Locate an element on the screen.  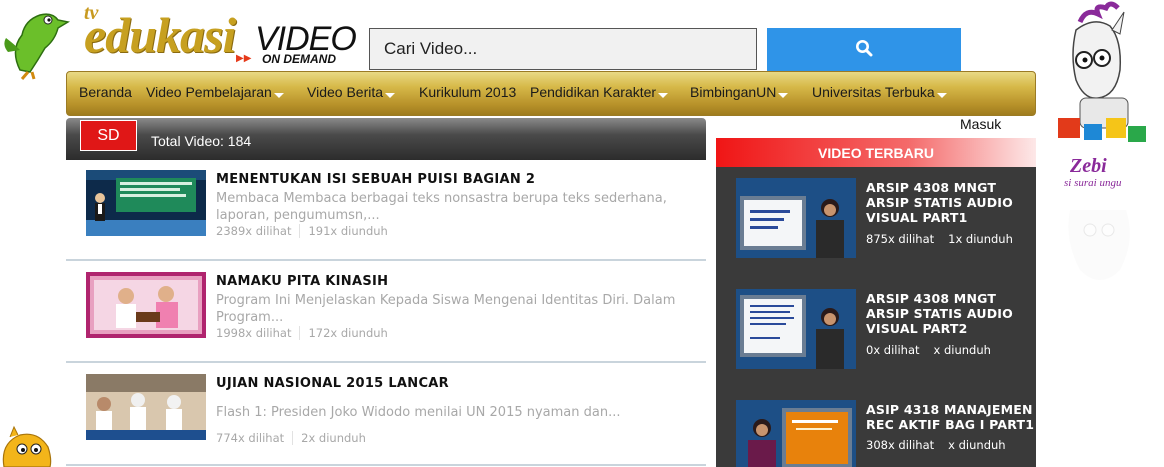
video-stats: 774x dilihat 2x diunduh is located at coordinates (291, 438).